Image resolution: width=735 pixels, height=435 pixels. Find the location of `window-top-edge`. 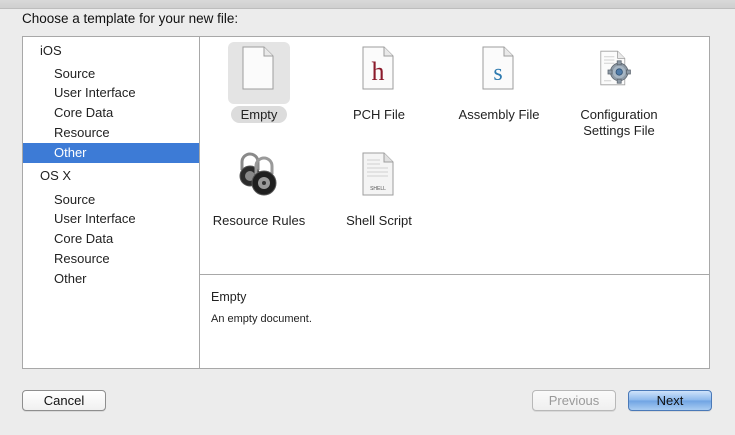

window-top-edge is located at coordinates (367, 4).